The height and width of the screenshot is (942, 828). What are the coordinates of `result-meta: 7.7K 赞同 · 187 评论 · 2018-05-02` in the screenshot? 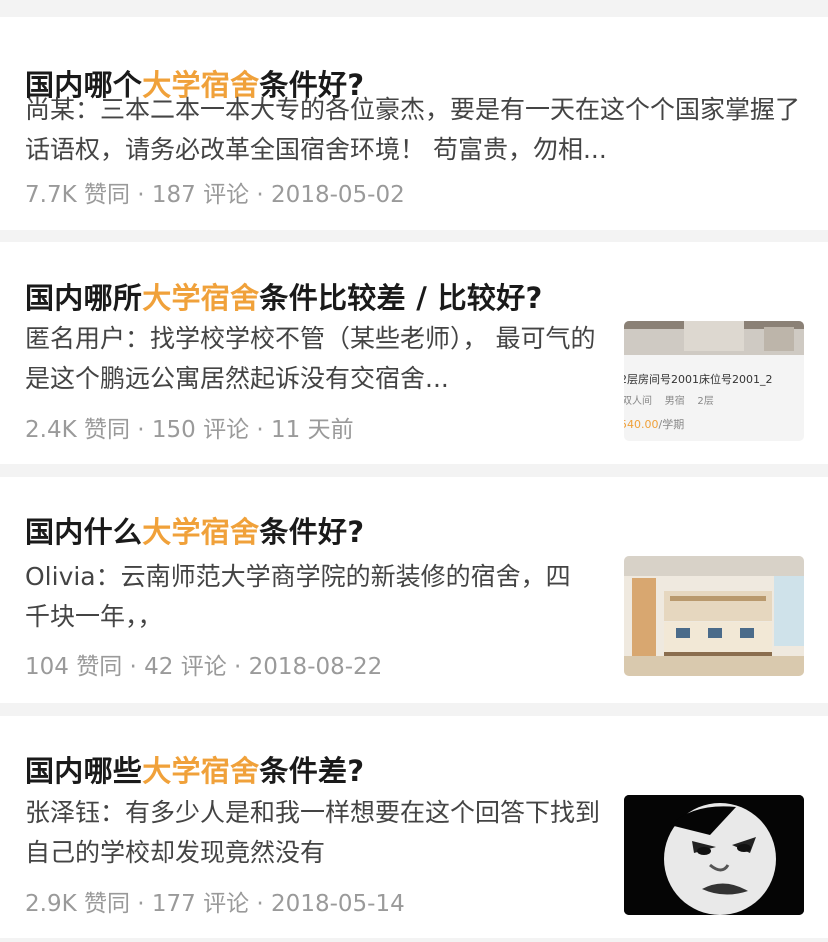 It's located at (215, 195).